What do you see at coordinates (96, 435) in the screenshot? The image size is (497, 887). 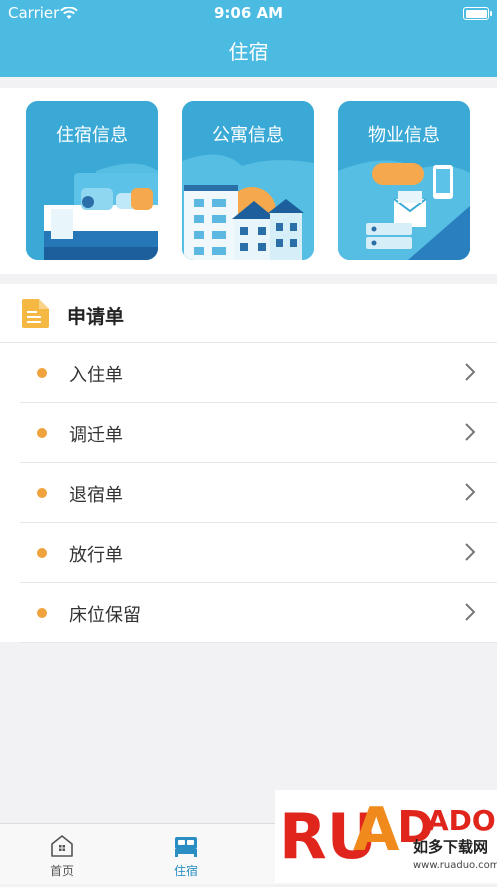 I see `list-item-label: 调迁单` at bounding box center [96, 435].